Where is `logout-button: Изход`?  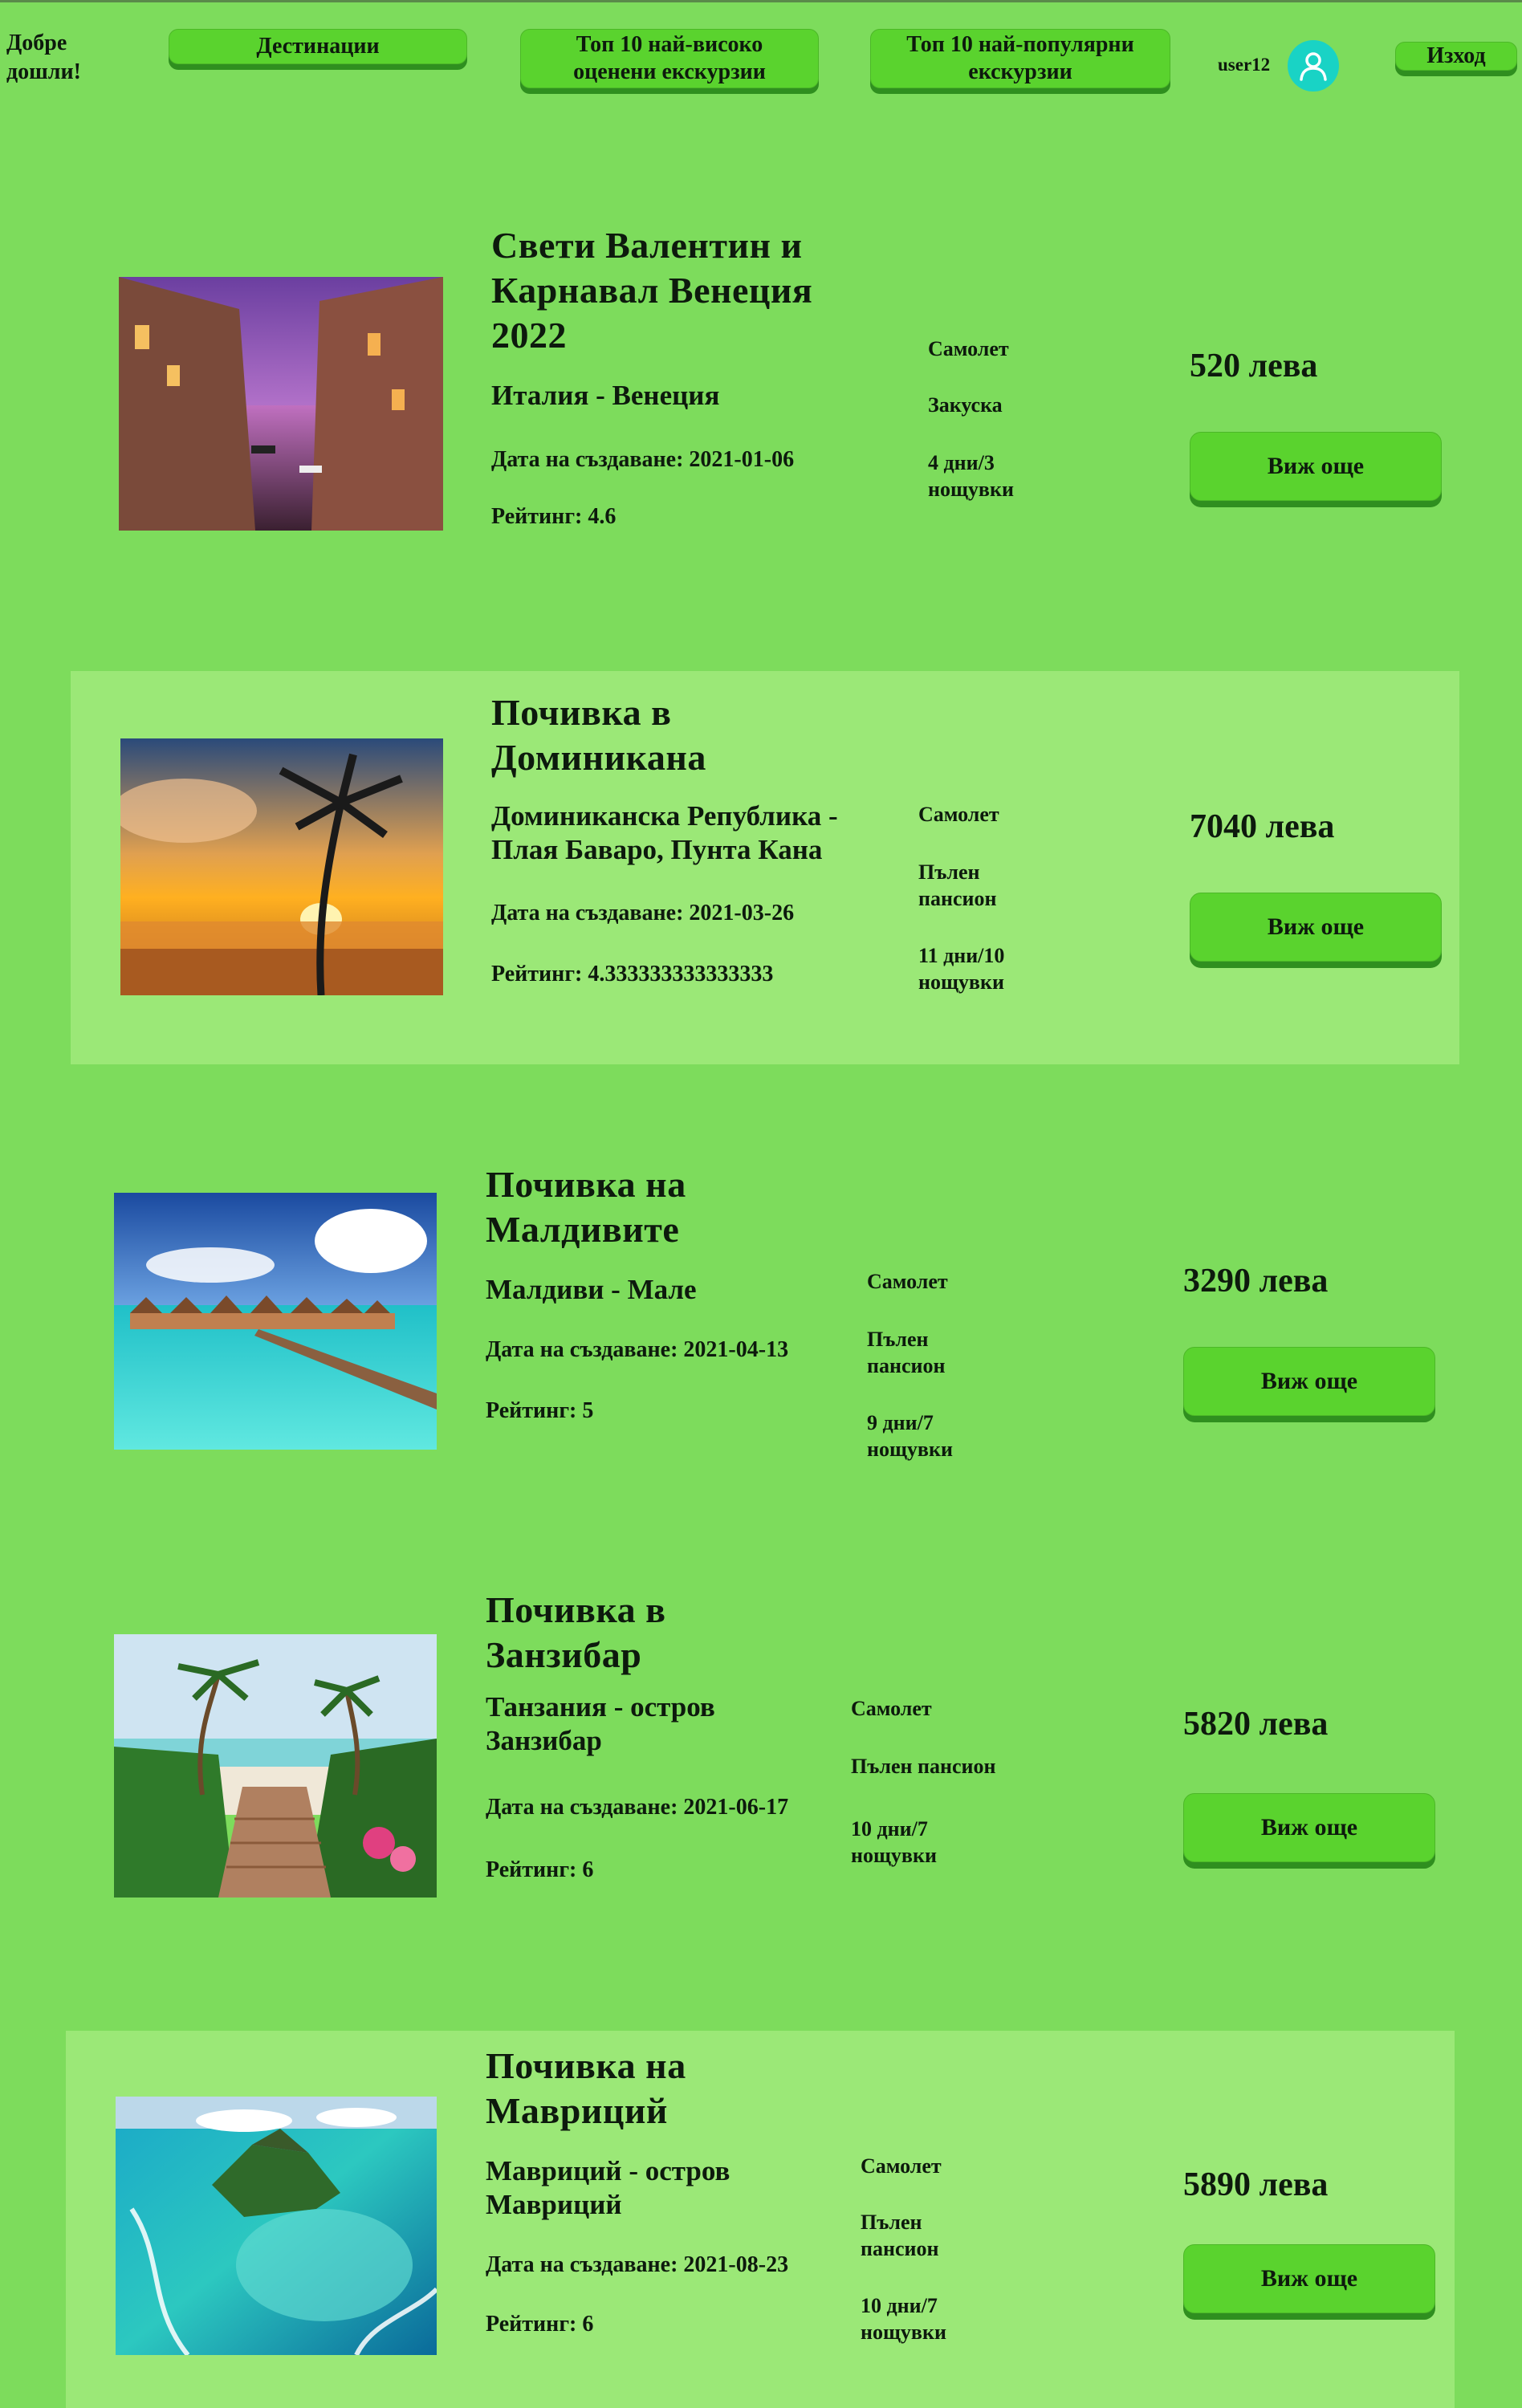
logout-button: Изход is located at coordinates (1456, 56).